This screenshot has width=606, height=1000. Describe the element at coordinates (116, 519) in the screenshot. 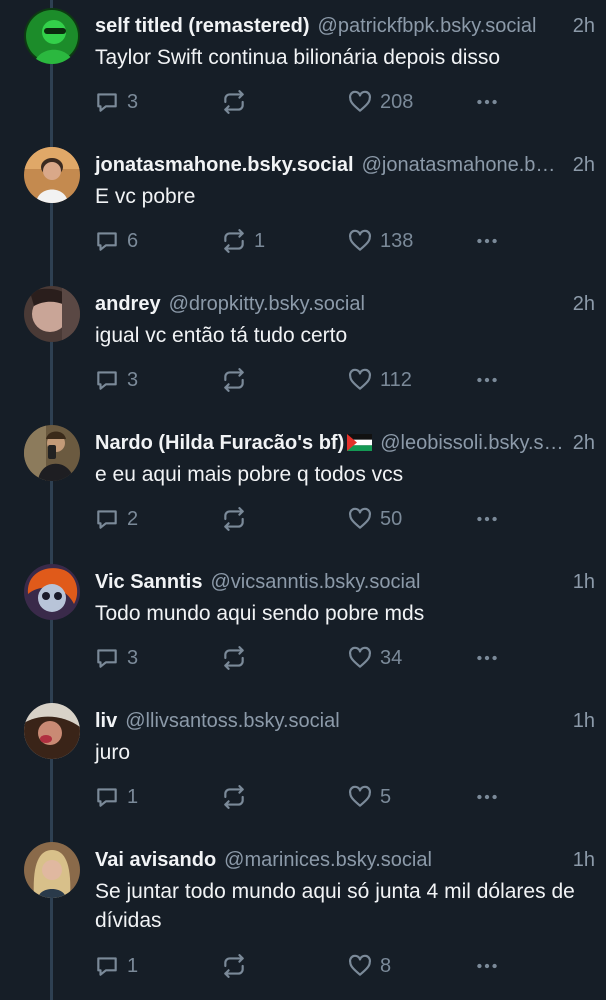

I see `reply-button: 2` at that location.